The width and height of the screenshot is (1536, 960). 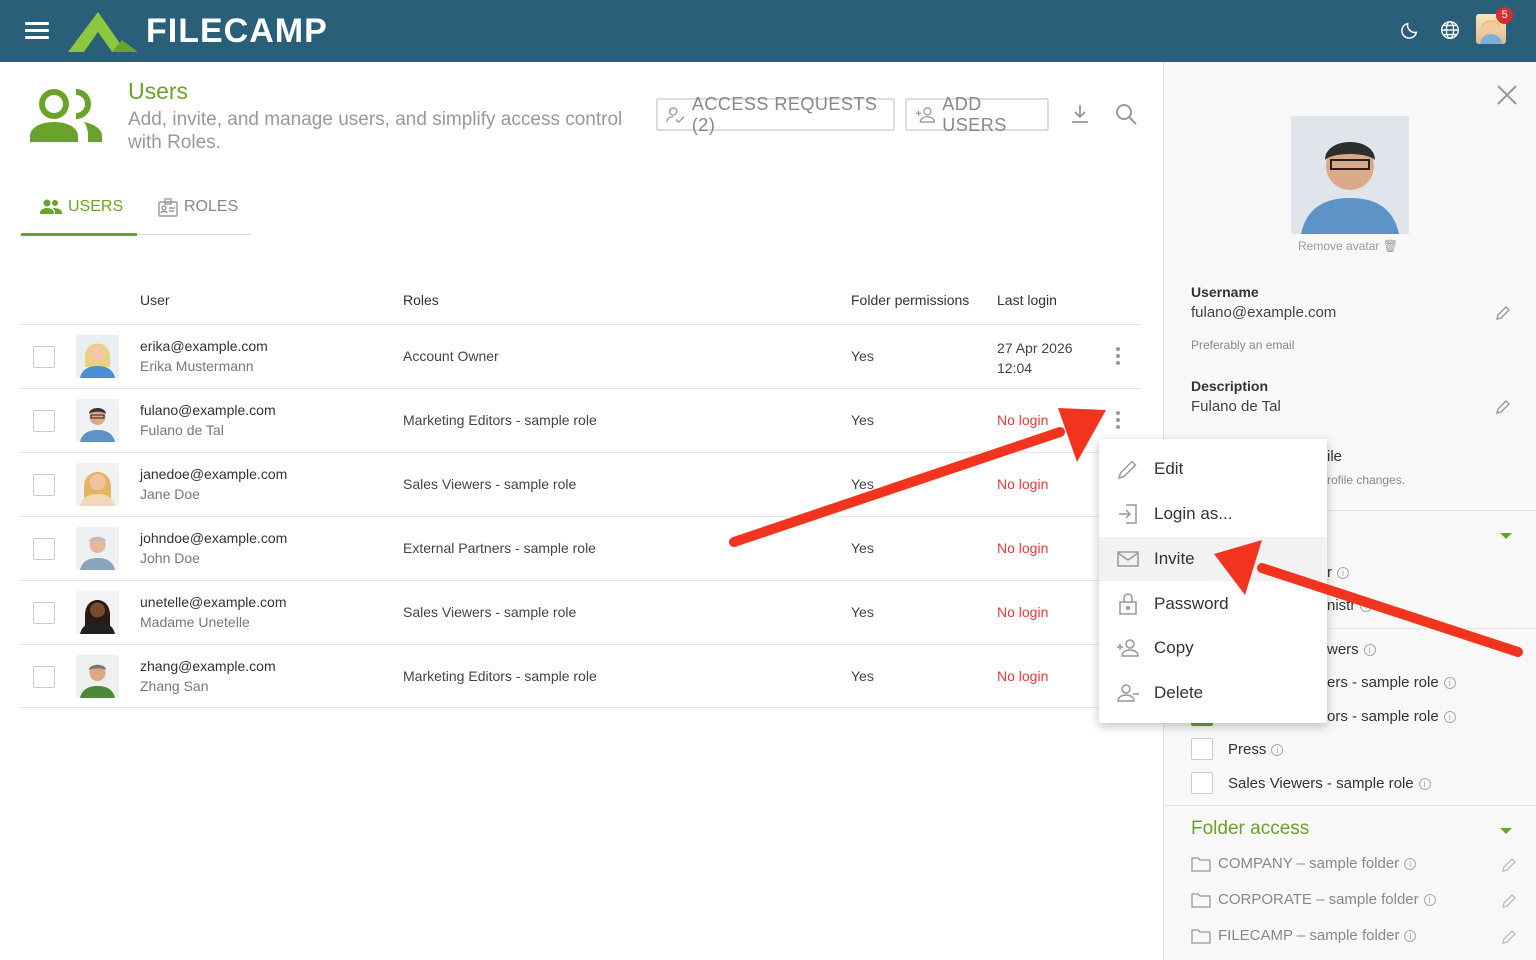 What do you see at coordinates (1256, 749) in the screenshot?
I see `role-option: Press i` at bounding box center [1256, 749].